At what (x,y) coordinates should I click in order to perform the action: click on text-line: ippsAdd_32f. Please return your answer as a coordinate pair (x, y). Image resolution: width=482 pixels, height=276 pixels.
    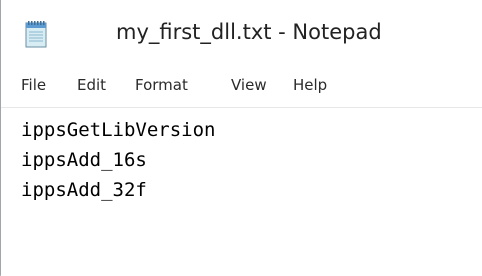
    Looking at the image, I should click on (84, 190).